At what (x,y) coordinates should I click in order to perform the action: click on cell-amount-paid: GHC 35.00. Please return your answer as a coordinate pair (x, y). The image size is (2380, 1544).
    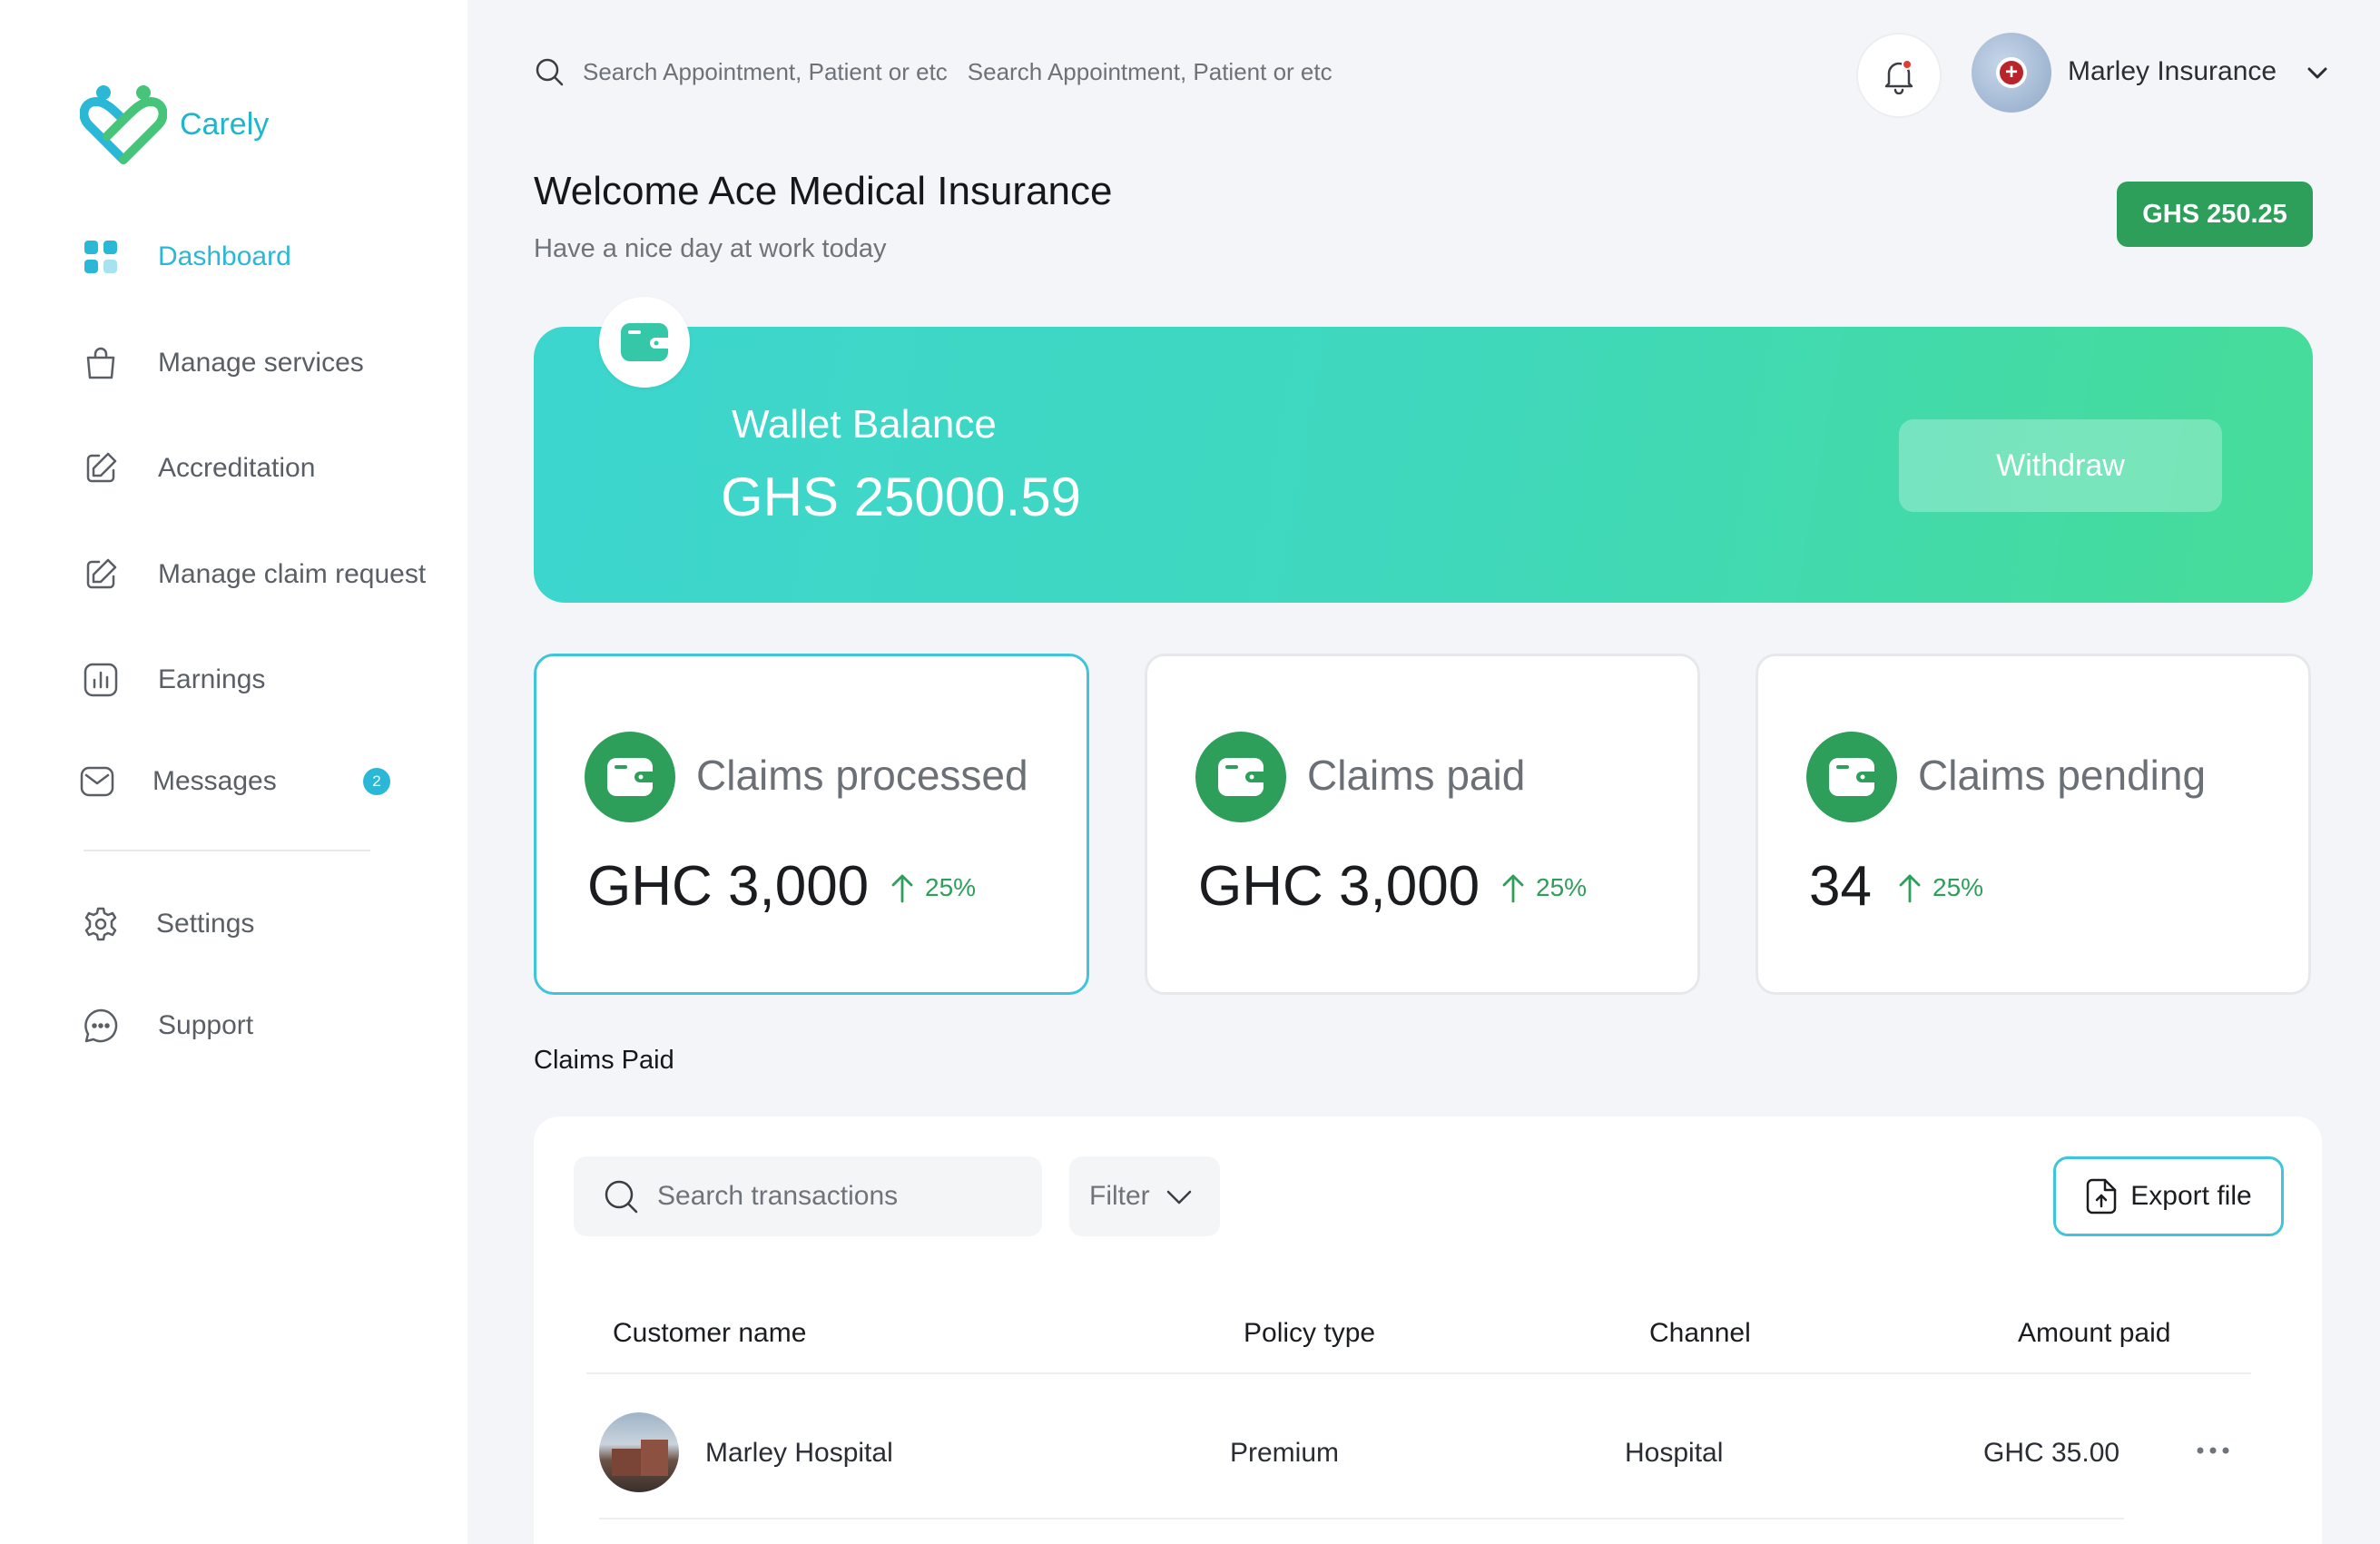
    Looking at the image, I should click on (2051, 1453).